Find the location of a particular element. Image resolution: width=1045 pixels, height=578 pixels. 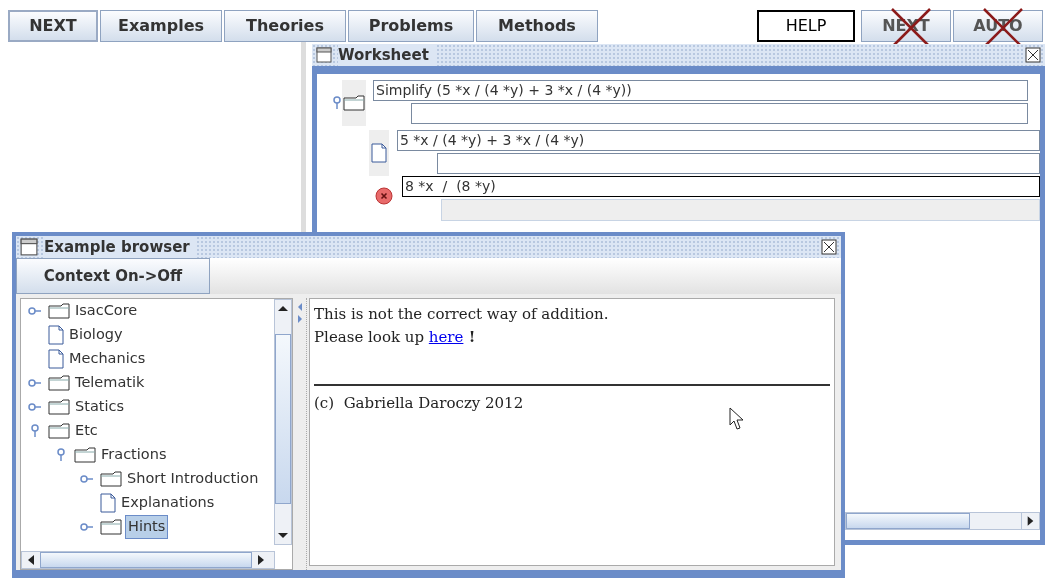

tree-item: Explanations is located at coordinates (168, 503).